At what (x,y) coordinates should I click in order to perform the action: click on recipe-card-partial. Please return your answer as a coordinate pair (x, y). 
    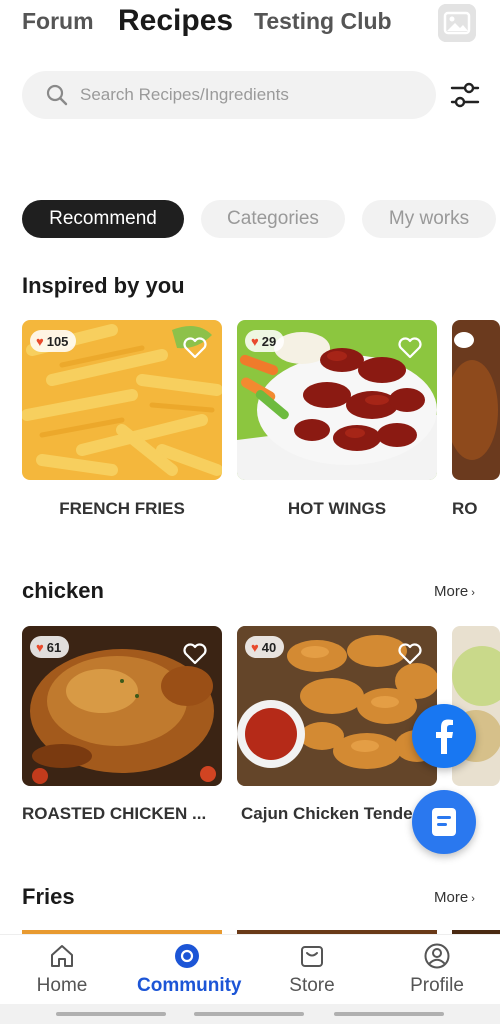
    Looking at the image, I should click on (476, 400).